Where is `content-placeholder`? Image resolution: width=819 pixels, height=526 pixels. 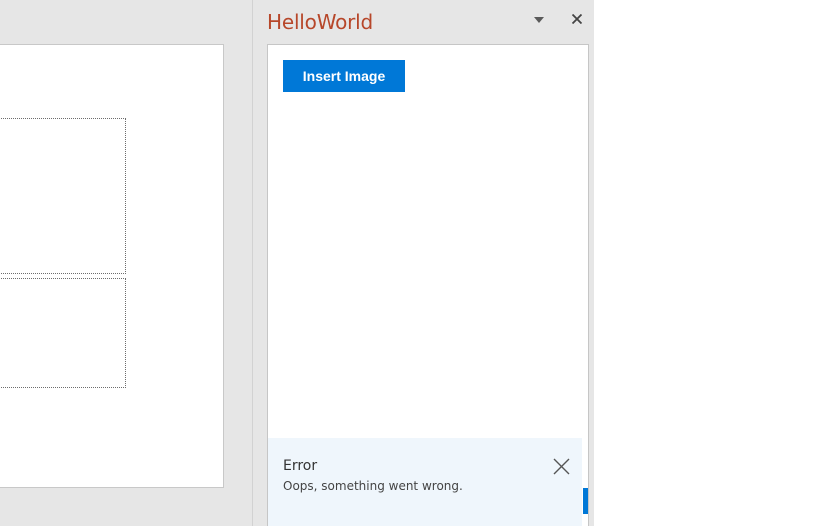 content-placeholder is located at coordinates (63, 333).